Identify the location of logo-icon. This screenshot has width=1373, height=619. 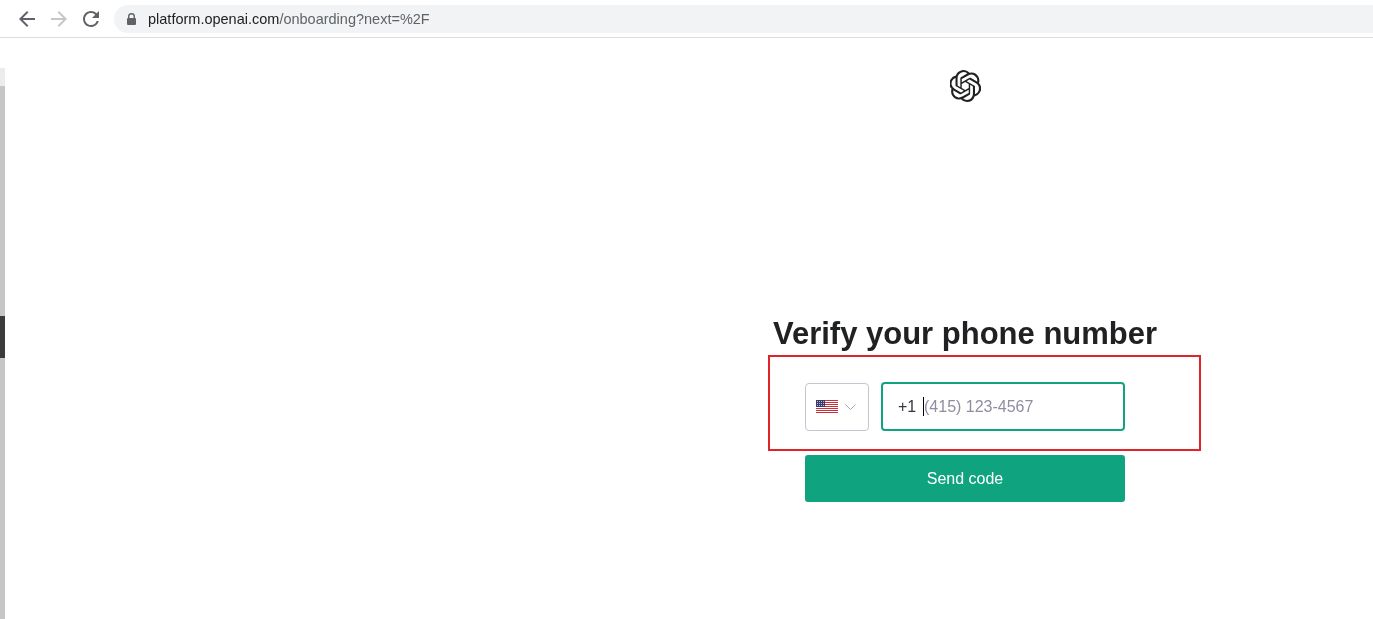
(965, 86).